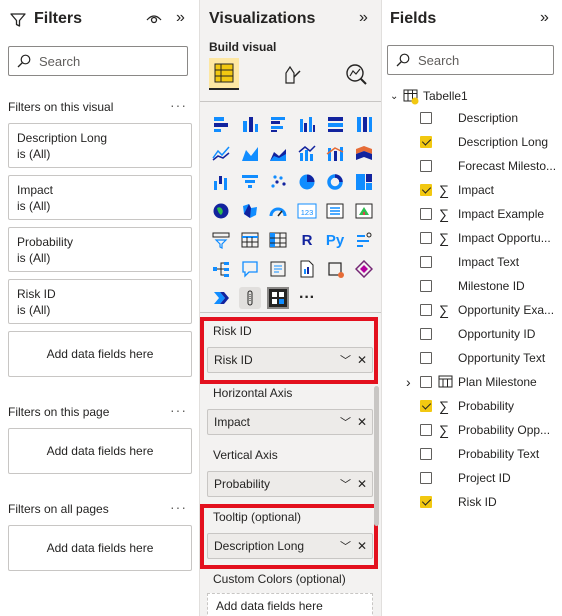 Image resolution: width=562 pixels, height=616 pixels. What do you see at coordinates (278, 240) in the screenshot?
I see `matrix-icon` at bounding box center [278, 240].